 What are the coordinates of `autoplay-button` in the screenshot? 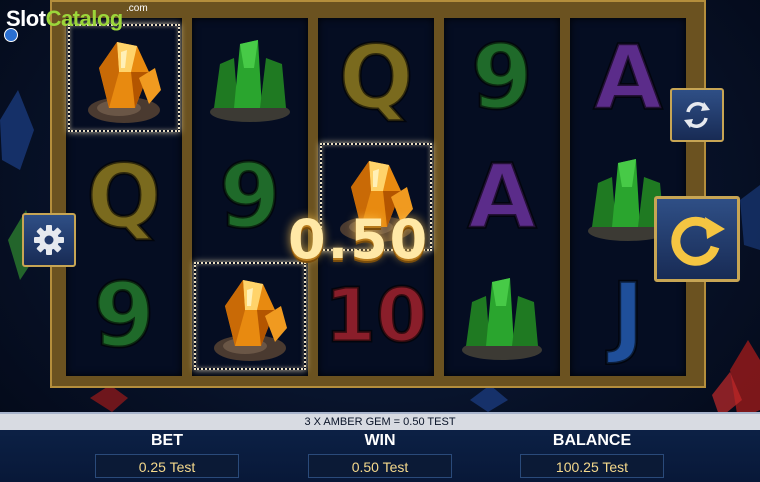 It's located at (697, 115).